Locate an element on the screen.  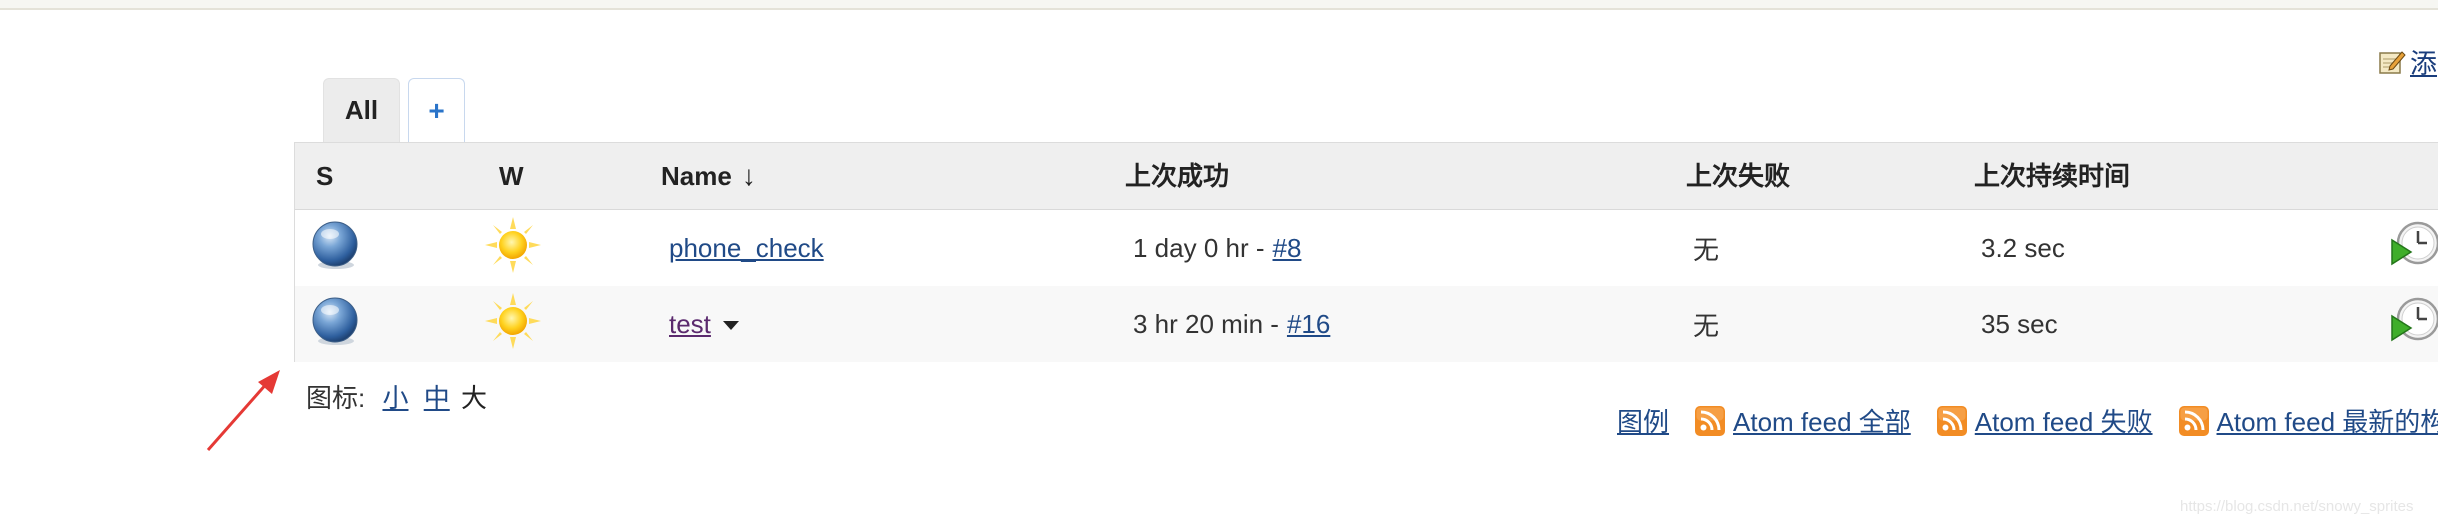
last-success-time: 3 hr 20 min - is located at coordinates (1206, 323).